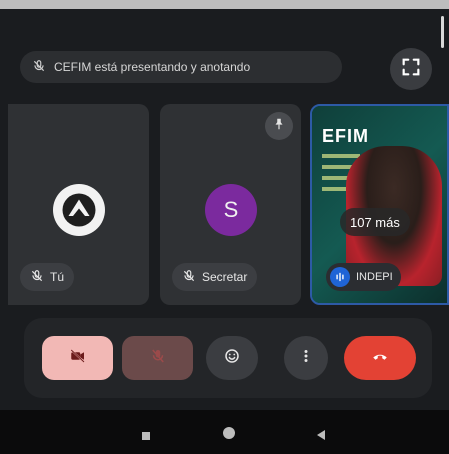 The width and height of the screenshot is (449, 454). I want to click on secretary-name-pill: Secretar, so click(215, 277).